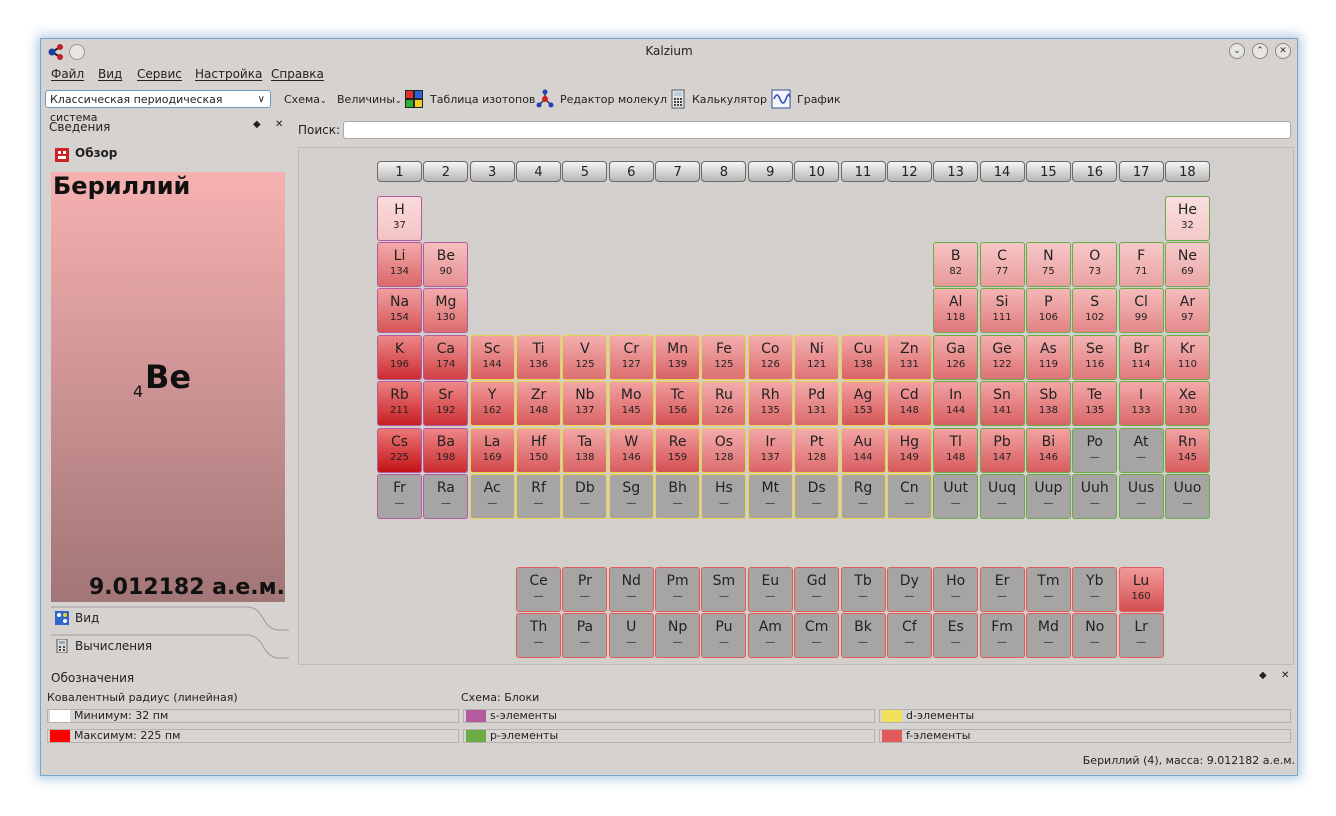  Describe the element at coordinates (545, 99) in the screenshot. I see `molecule-editor-icon` at that location.